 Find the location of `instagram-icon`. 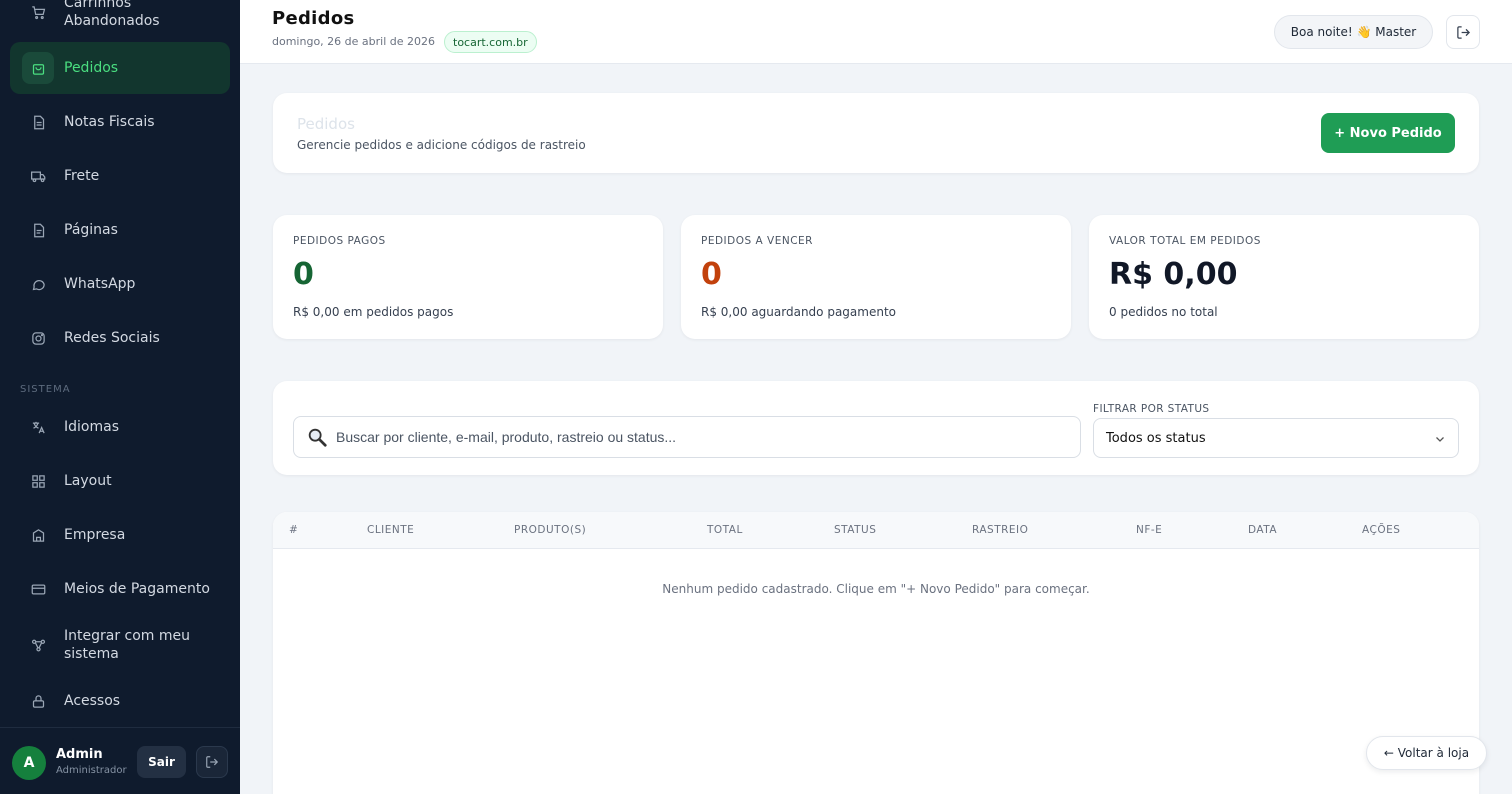

instagram-icon is located at coordinates (38, 338).